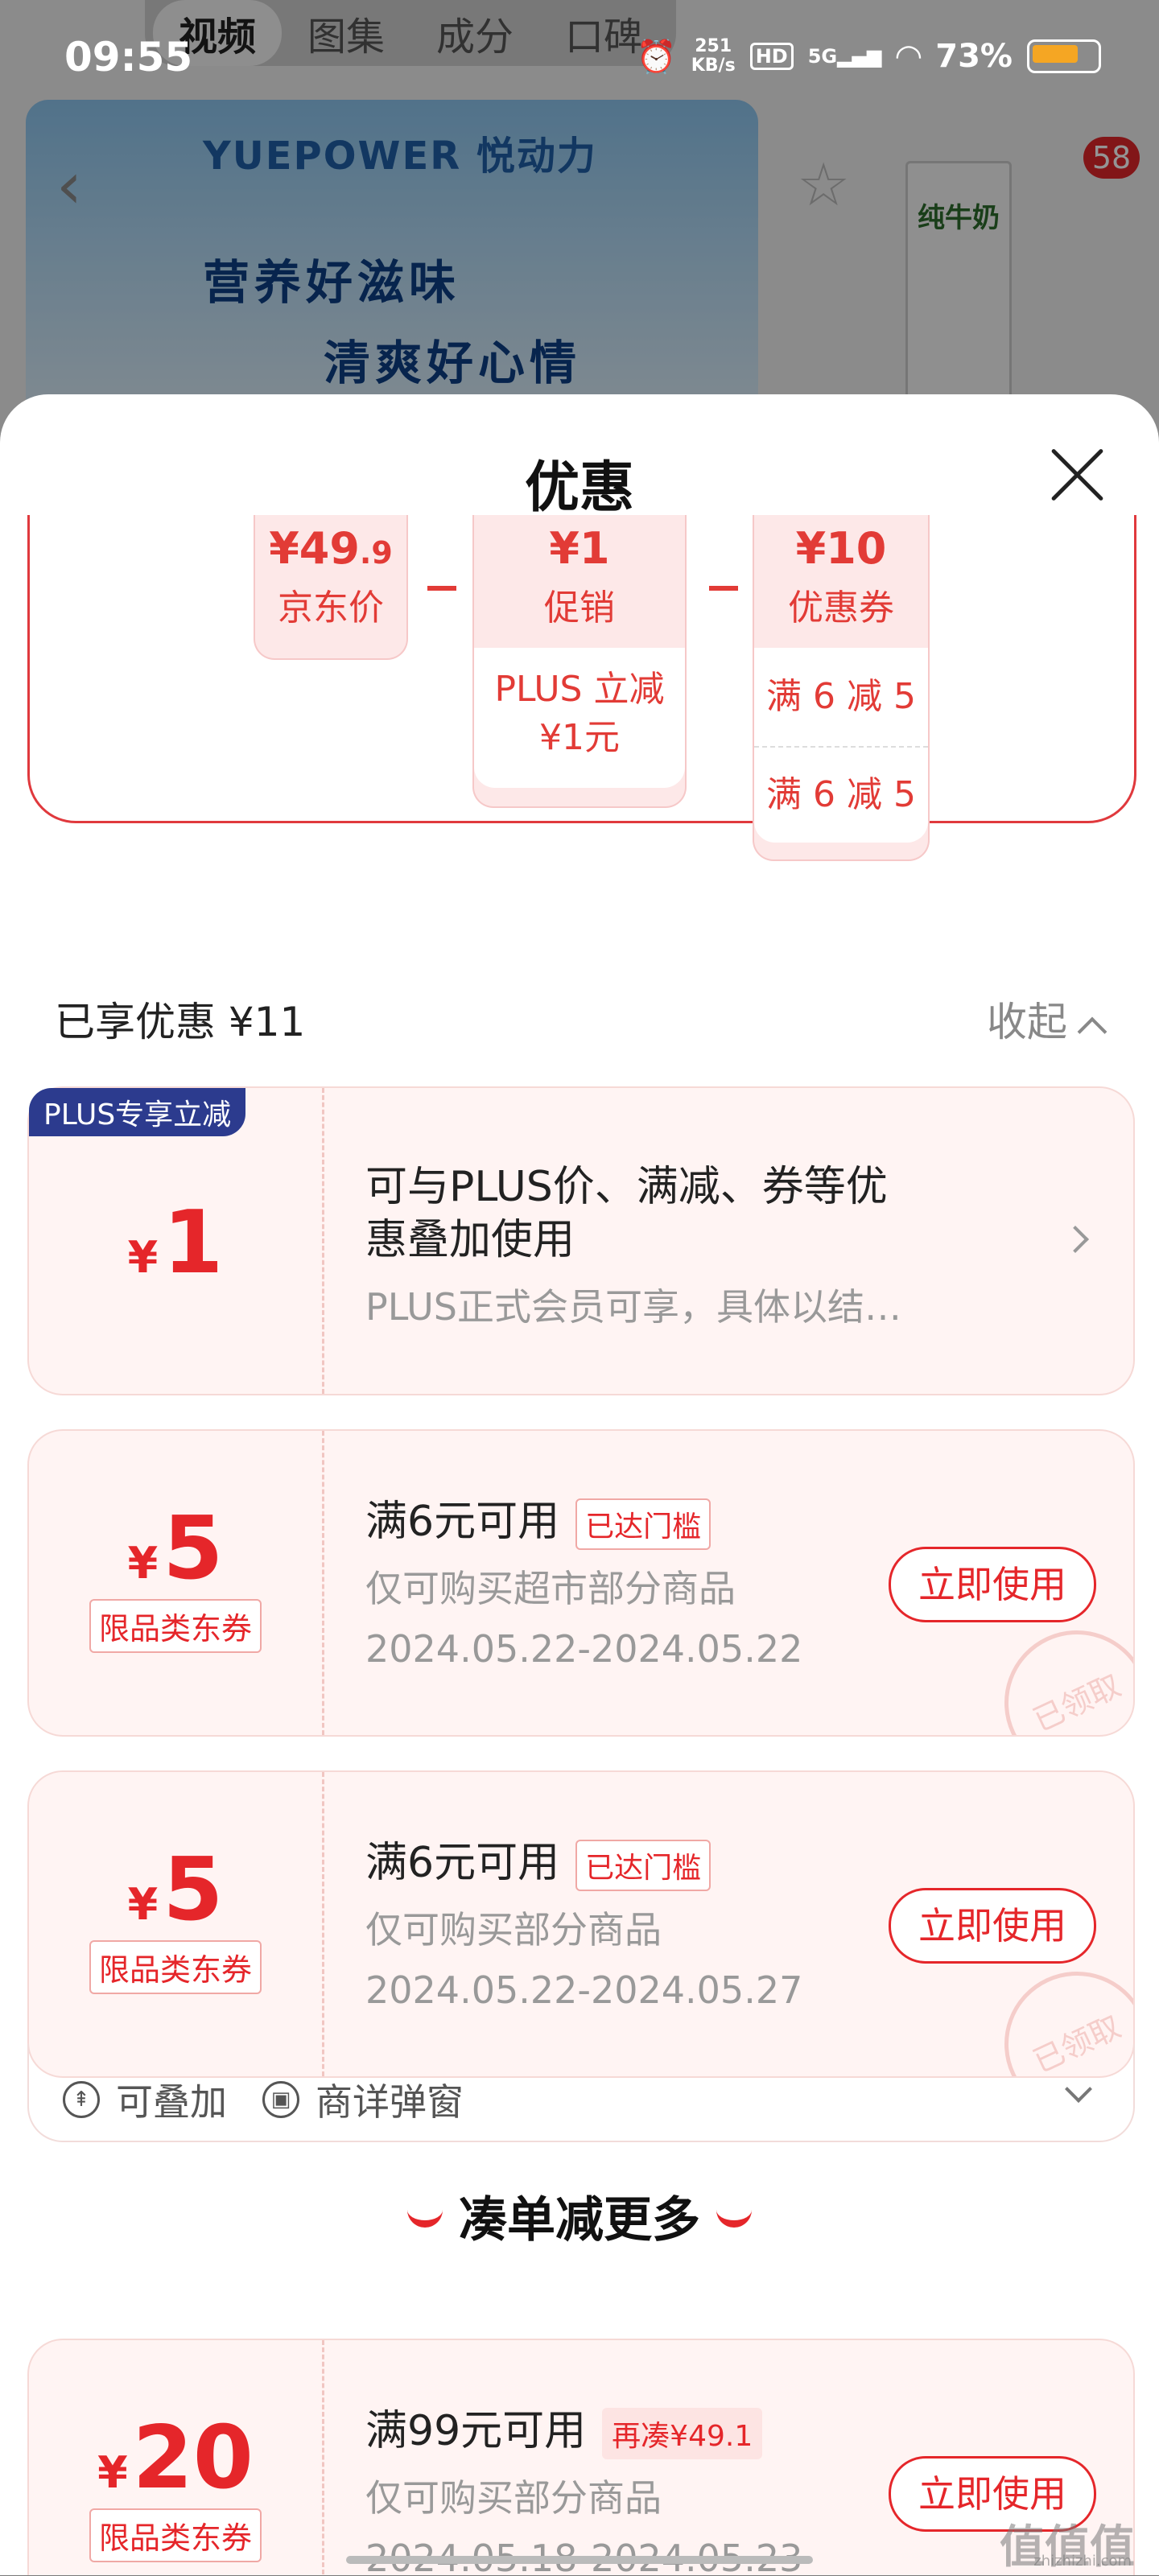 The height and width of the screenshot is (2576, 1159). I want to click on coupon-title: 满99元可用 再凑¥49.1, so click(564, 2428).